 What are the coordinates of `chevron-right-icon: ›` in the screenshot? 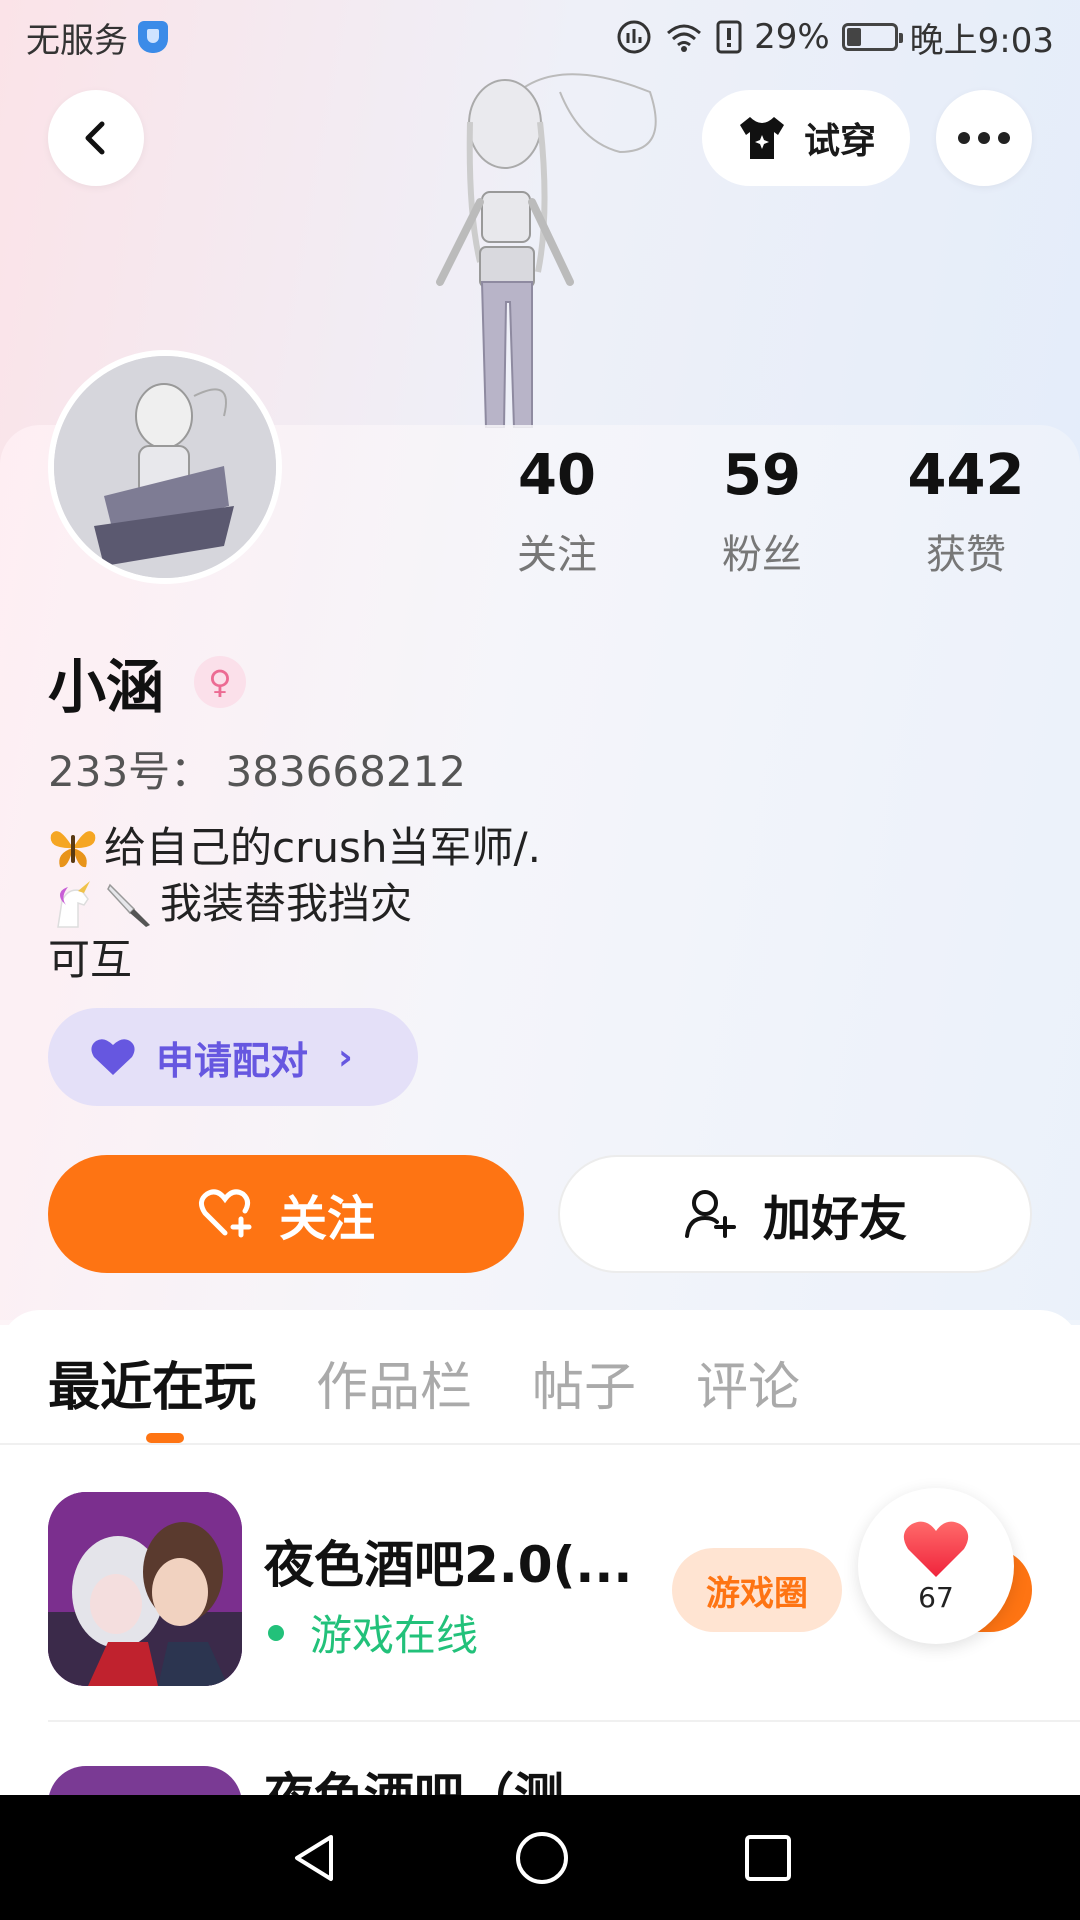 It's located at (345, 1057).